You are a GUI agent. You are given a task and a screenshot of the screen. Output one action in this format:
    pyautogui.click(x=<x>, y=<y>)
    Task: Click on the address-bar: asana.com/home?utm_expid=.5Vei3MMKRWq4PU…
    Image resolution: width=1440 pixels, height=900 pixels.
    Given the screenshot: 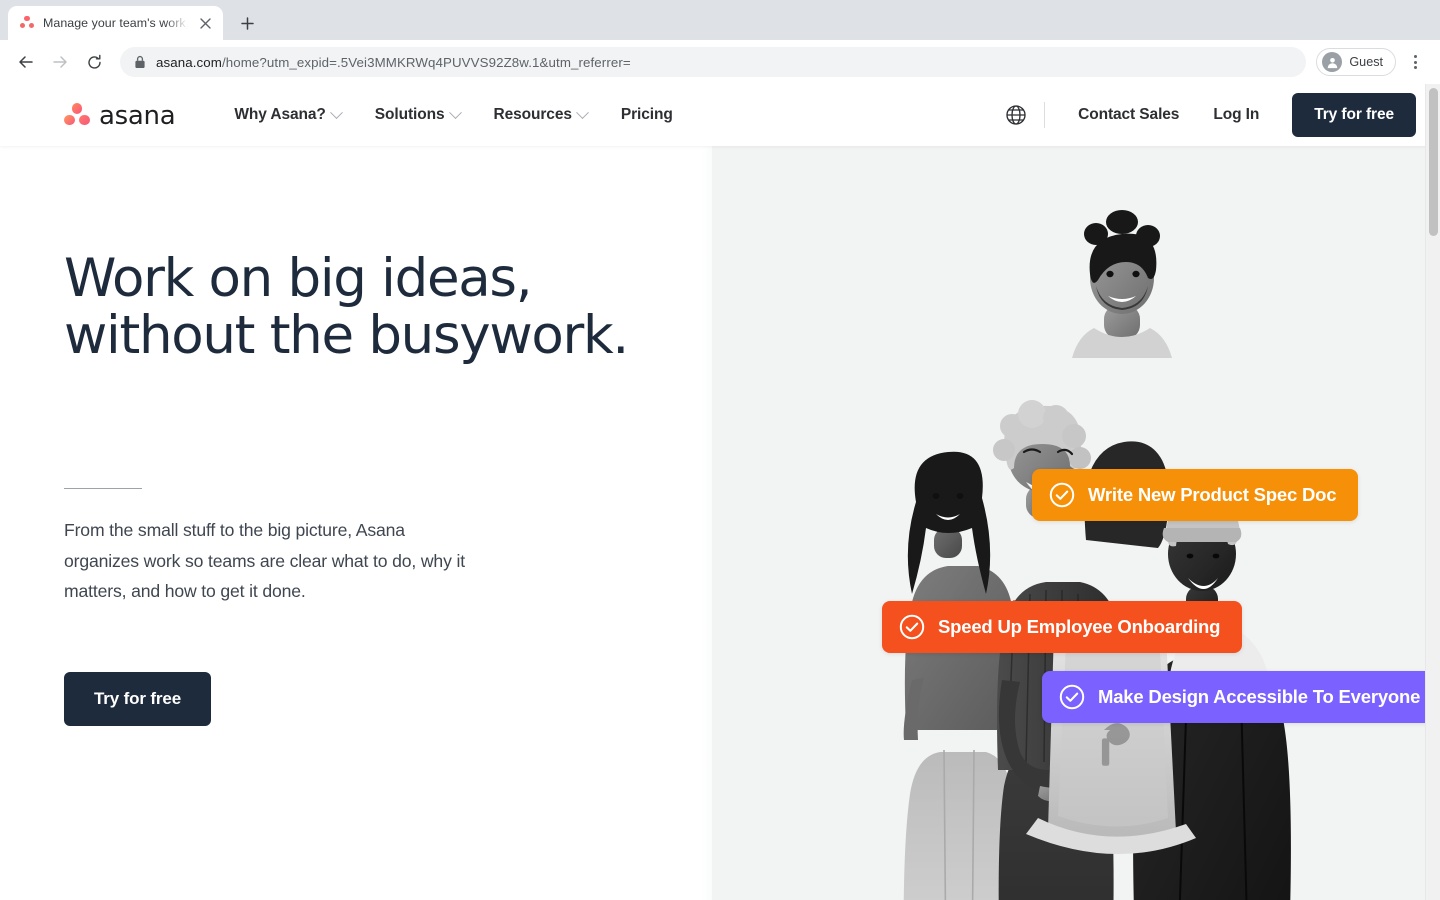 What is the action you would take?
    pyautogui.click(x=713, y=62)
    